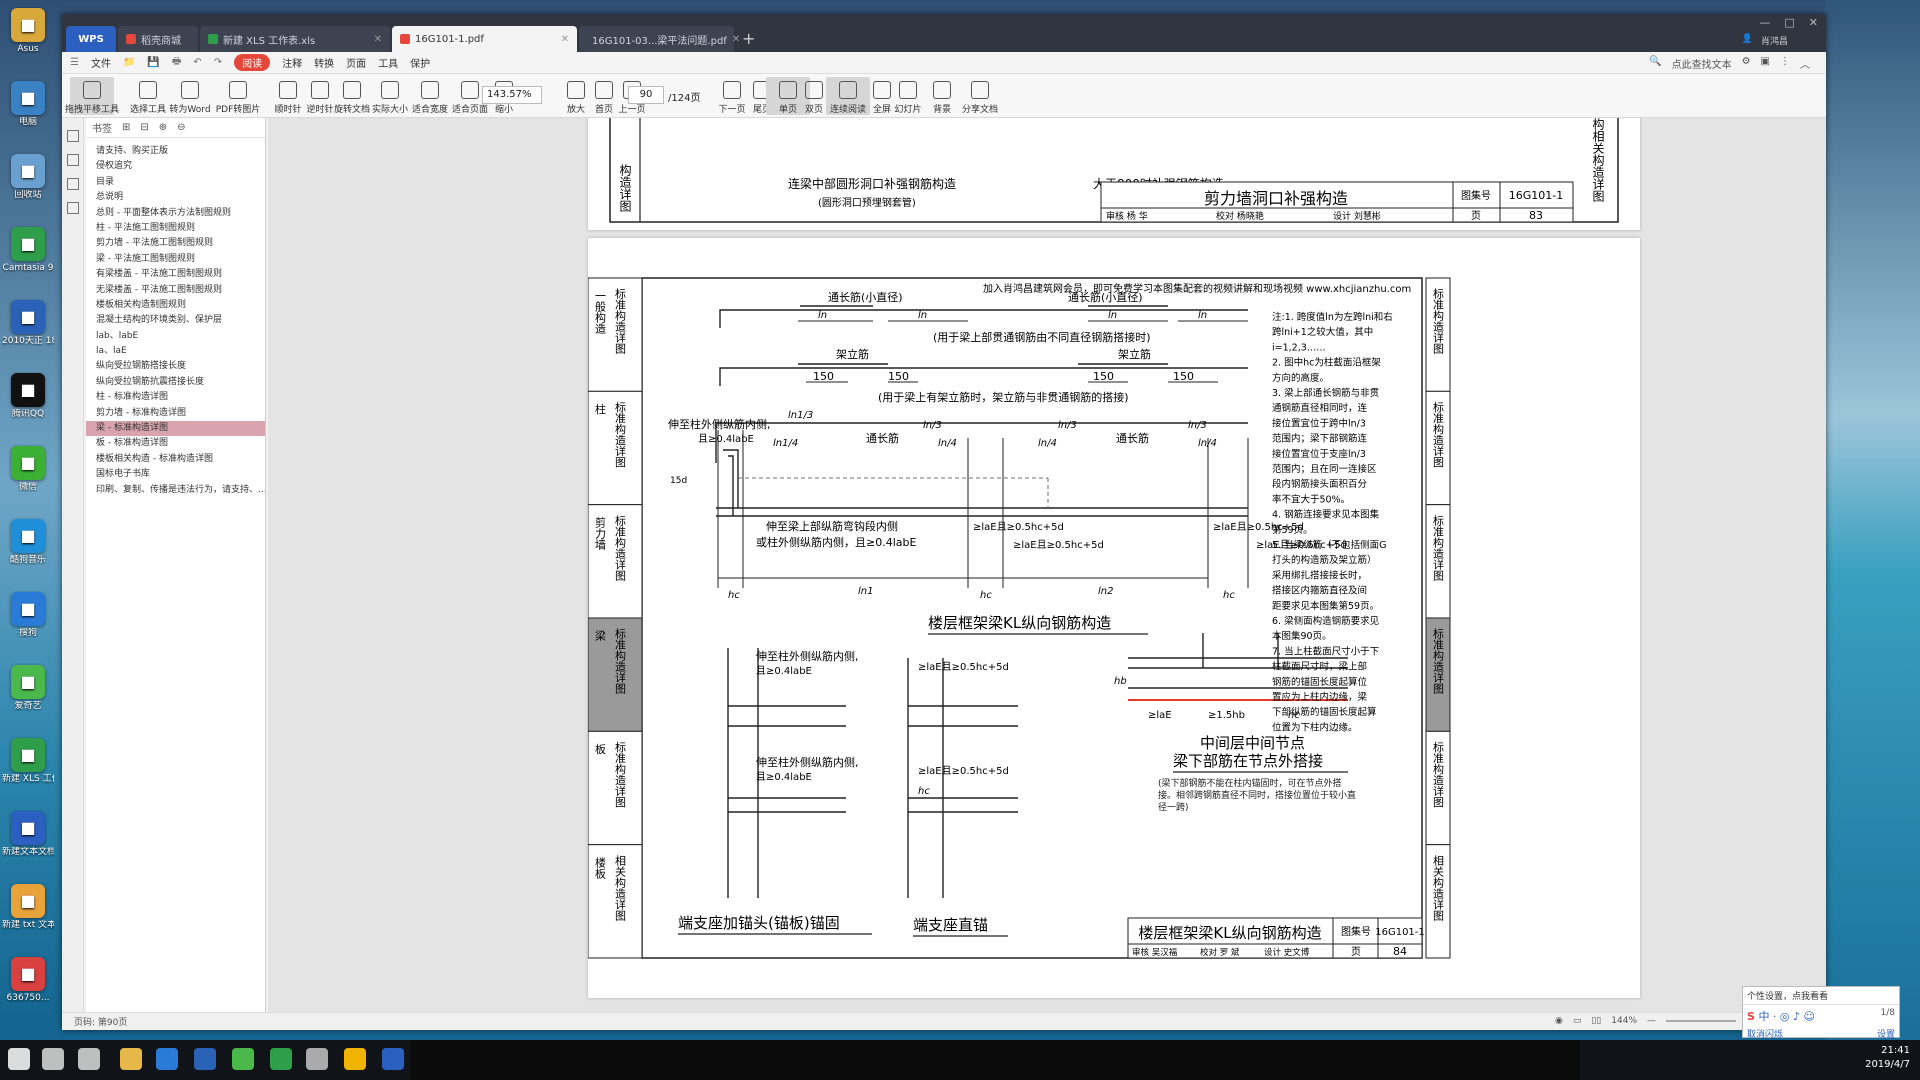  Describe the element at coordinates (420, 62) in the screenshot. I see `menu-protect: 保护` at that location.